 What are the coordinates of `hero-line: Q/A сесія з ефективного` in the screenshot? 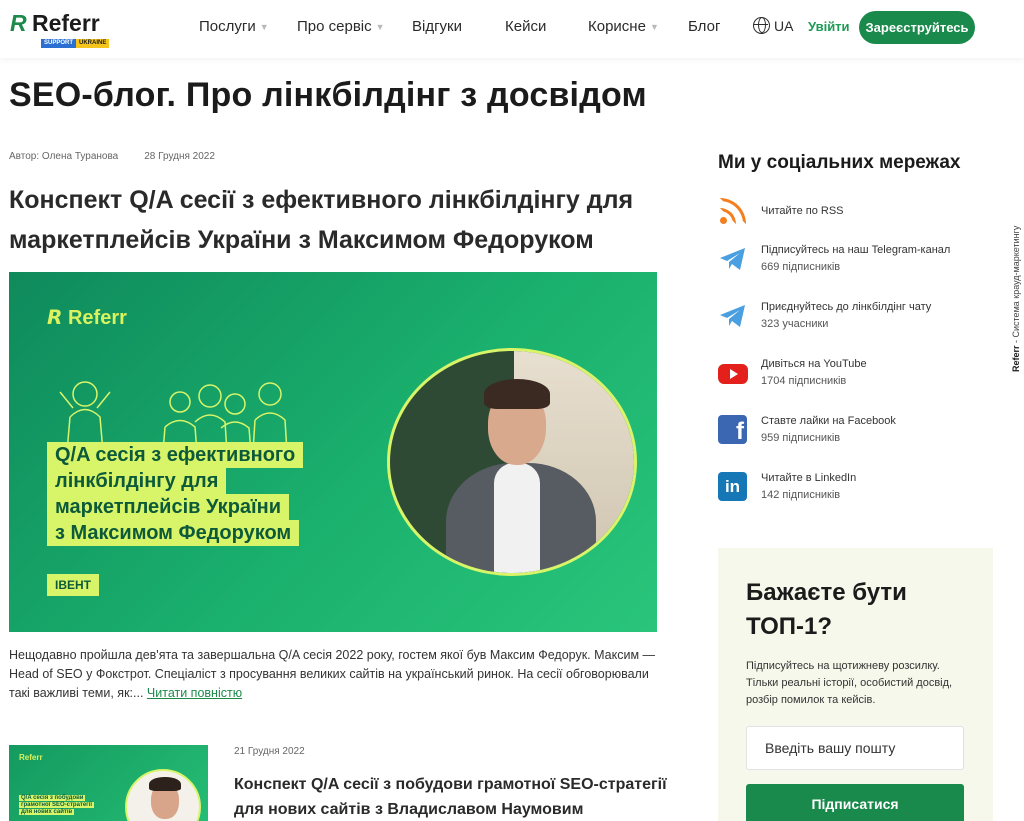 It's located at (175, 455).